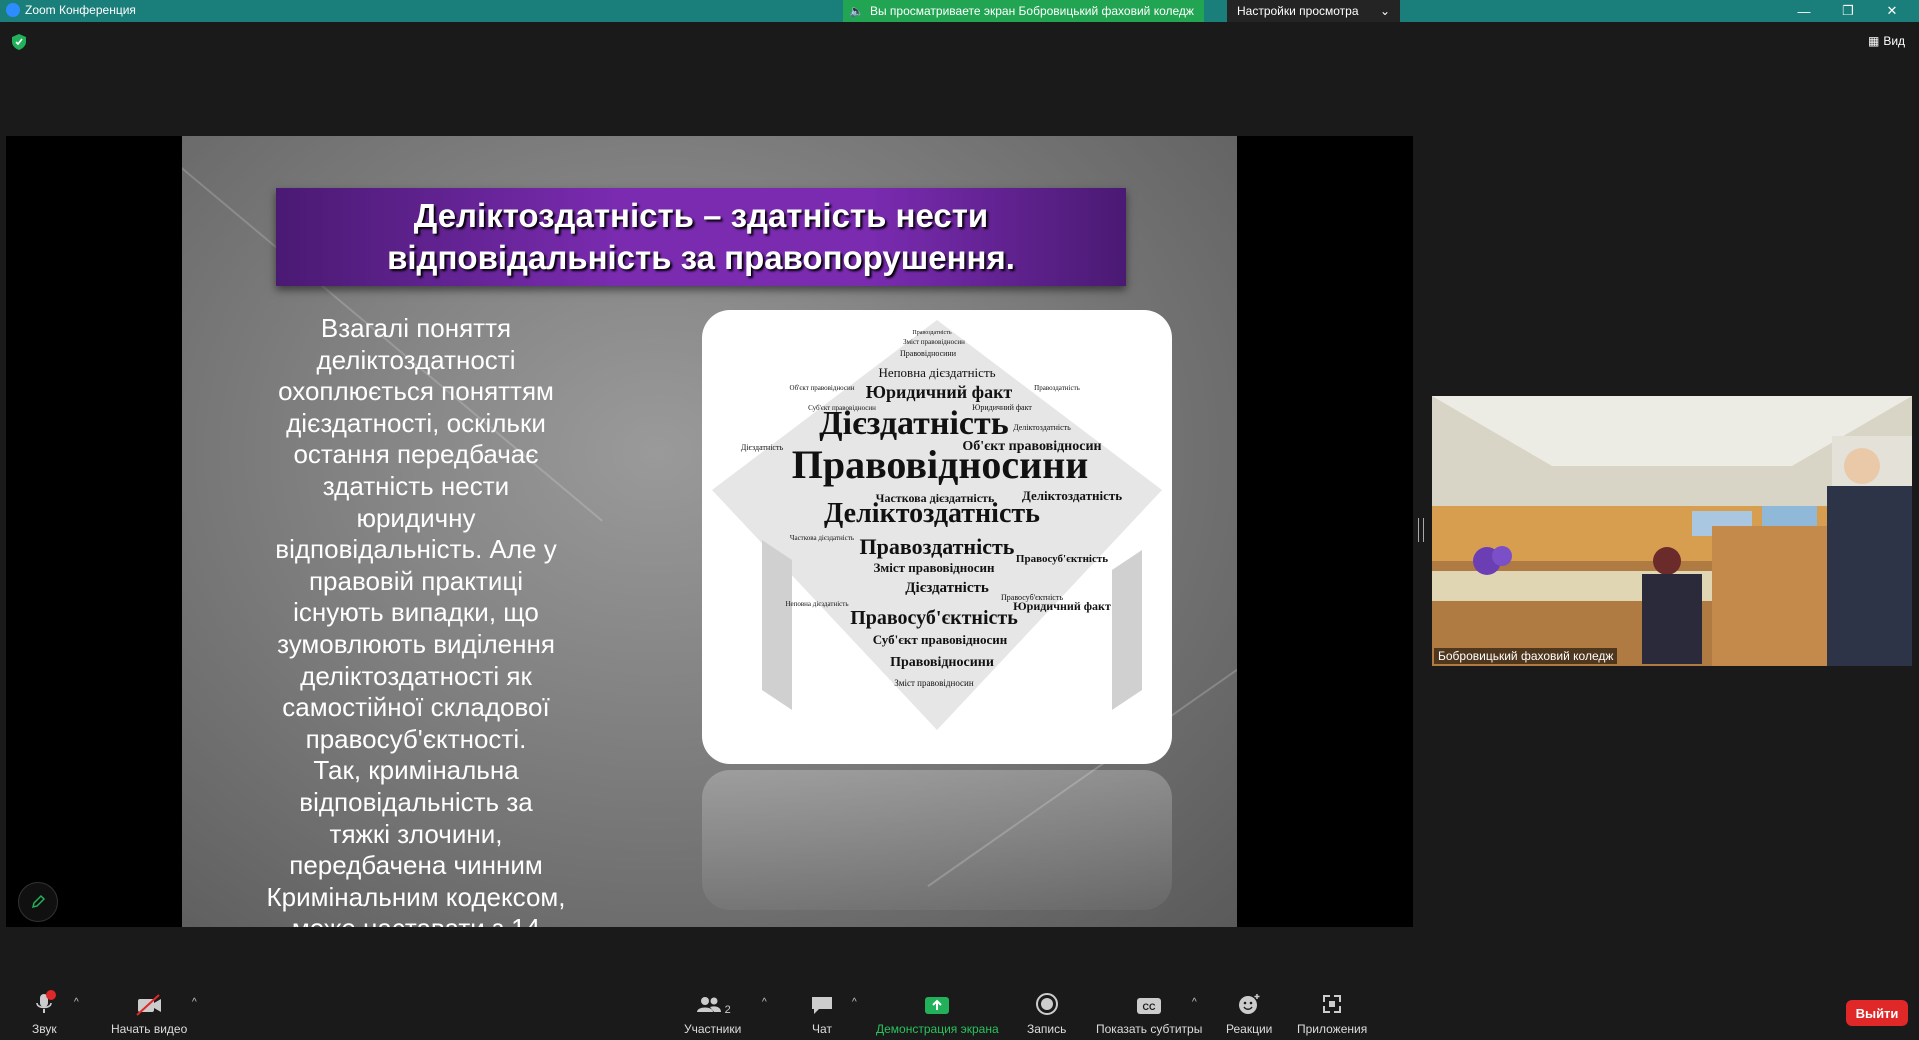 The image size is (1919, 1040). What do you see at coordinates (194, 1002) in the screenshot?
I see `video-options-caret: ^` at bounding box center [194, 1002].